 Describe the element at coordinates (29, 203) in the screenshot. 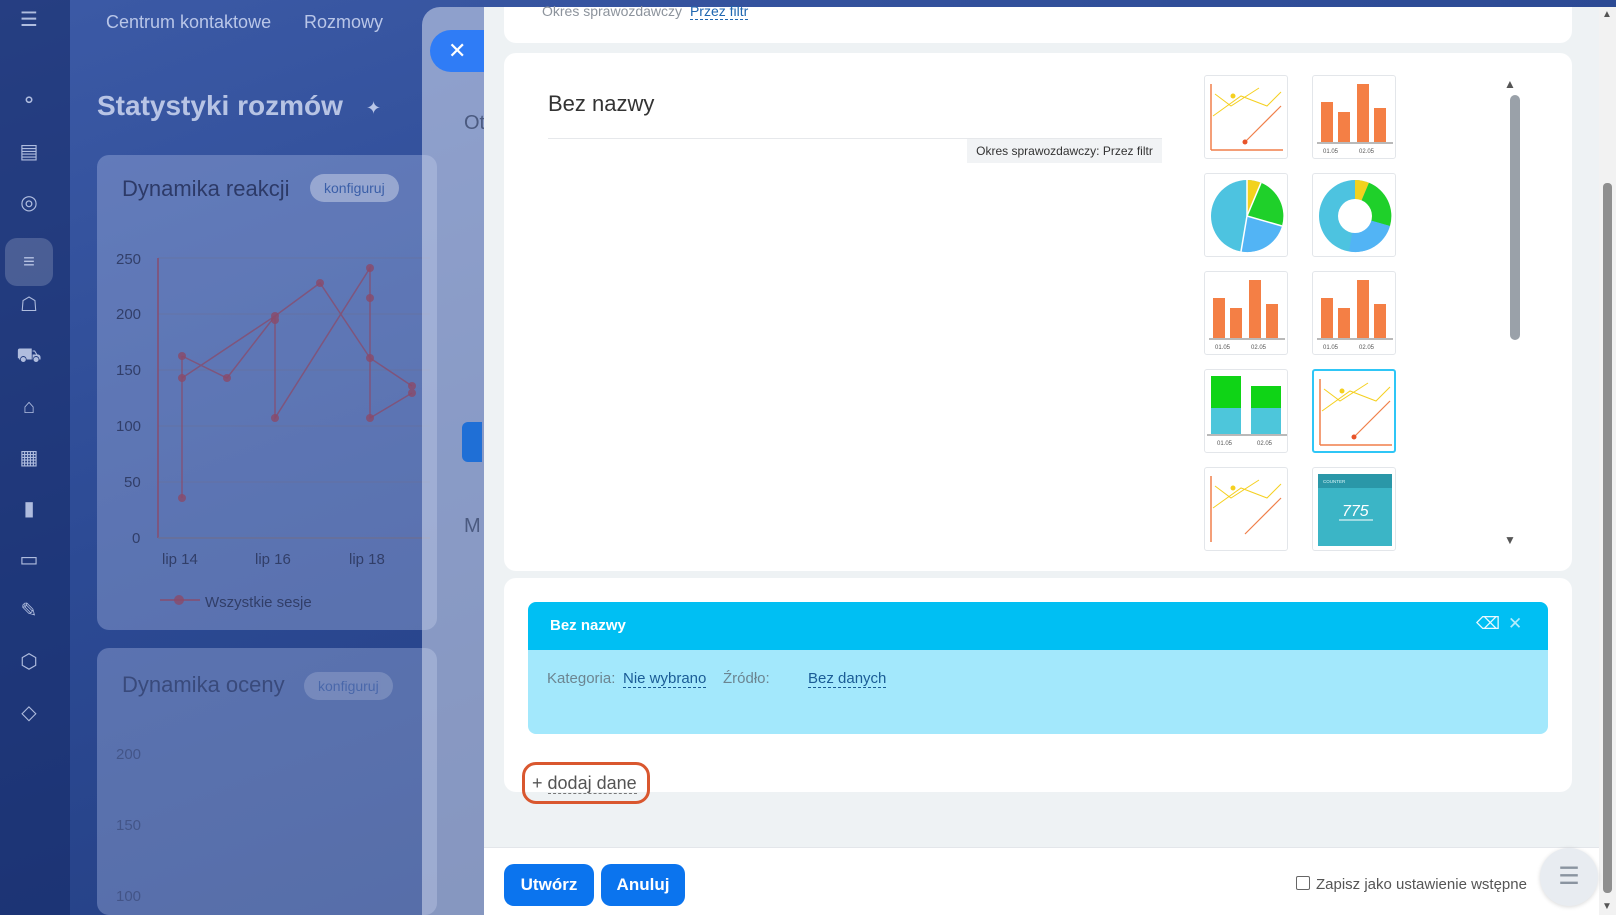

I see `target-icon: ◎` at that location.